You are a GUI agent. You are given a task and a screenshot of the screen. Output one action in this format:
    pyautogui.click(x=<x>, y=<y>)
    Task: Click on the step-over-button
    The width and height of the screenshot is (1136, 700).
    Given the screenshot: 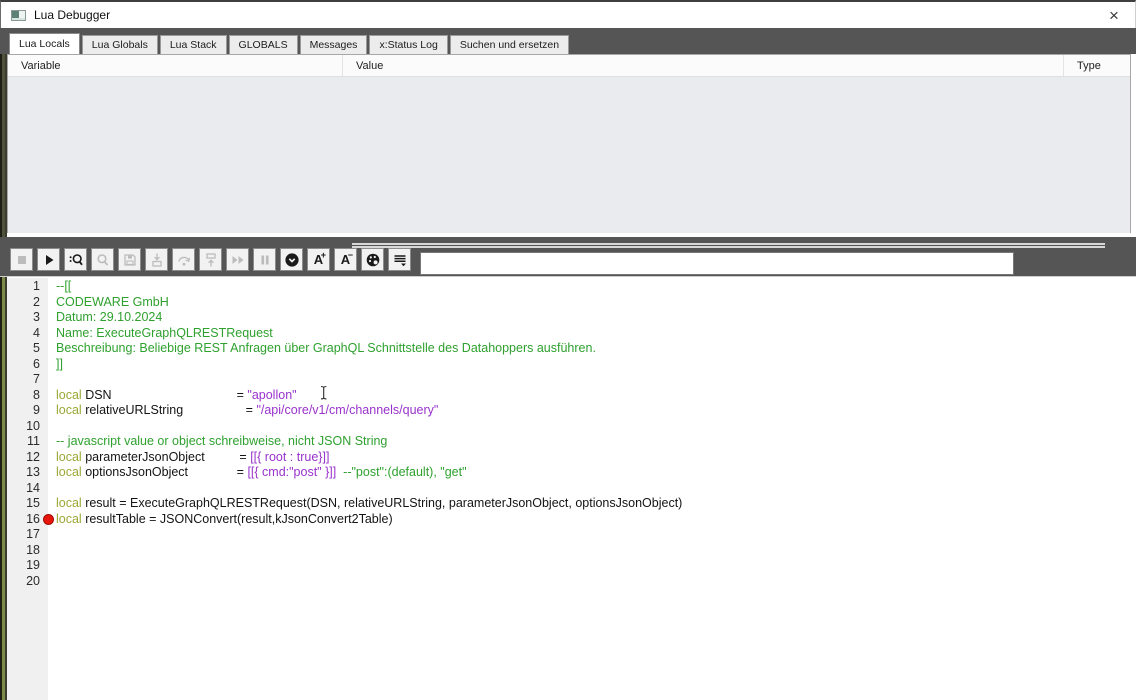 What is the action you would take?
    pyautogui.click(x=183, y=259)
    